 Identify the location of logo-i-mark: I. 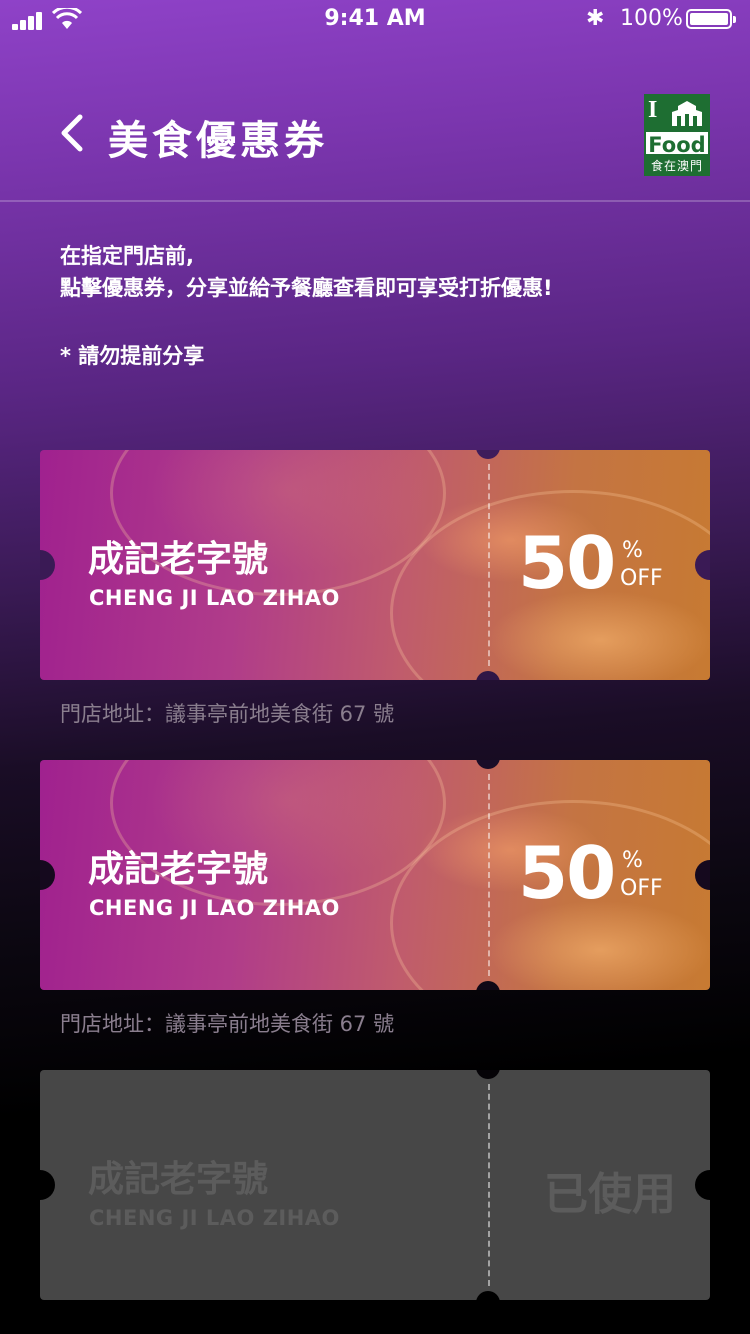
(653, 110).